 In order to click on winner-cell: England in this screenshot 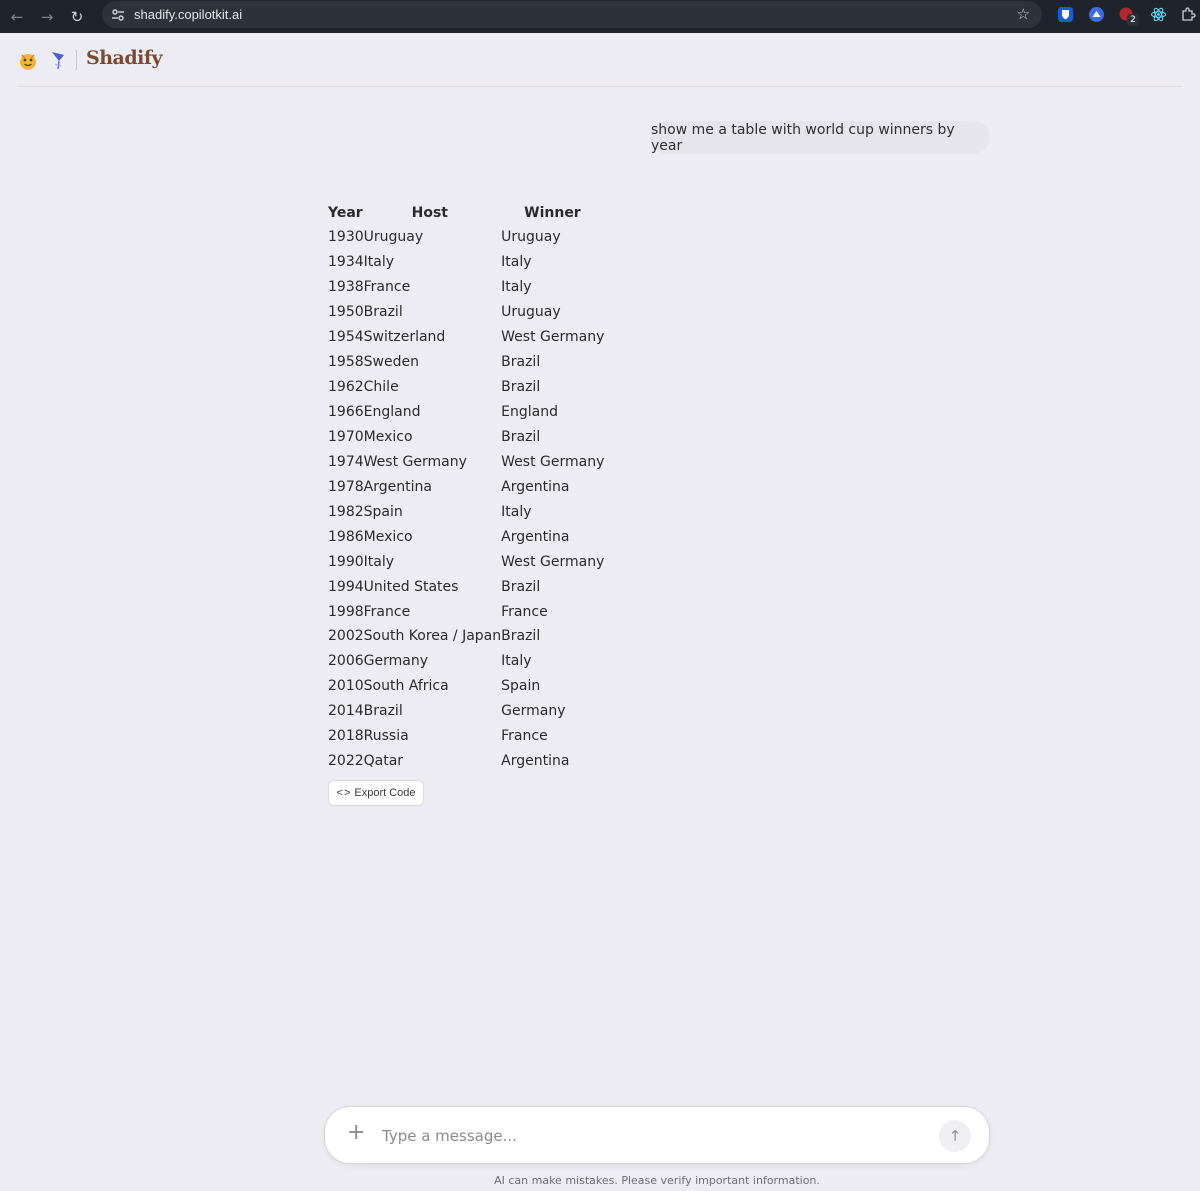, I will do `click(529, 412)`.